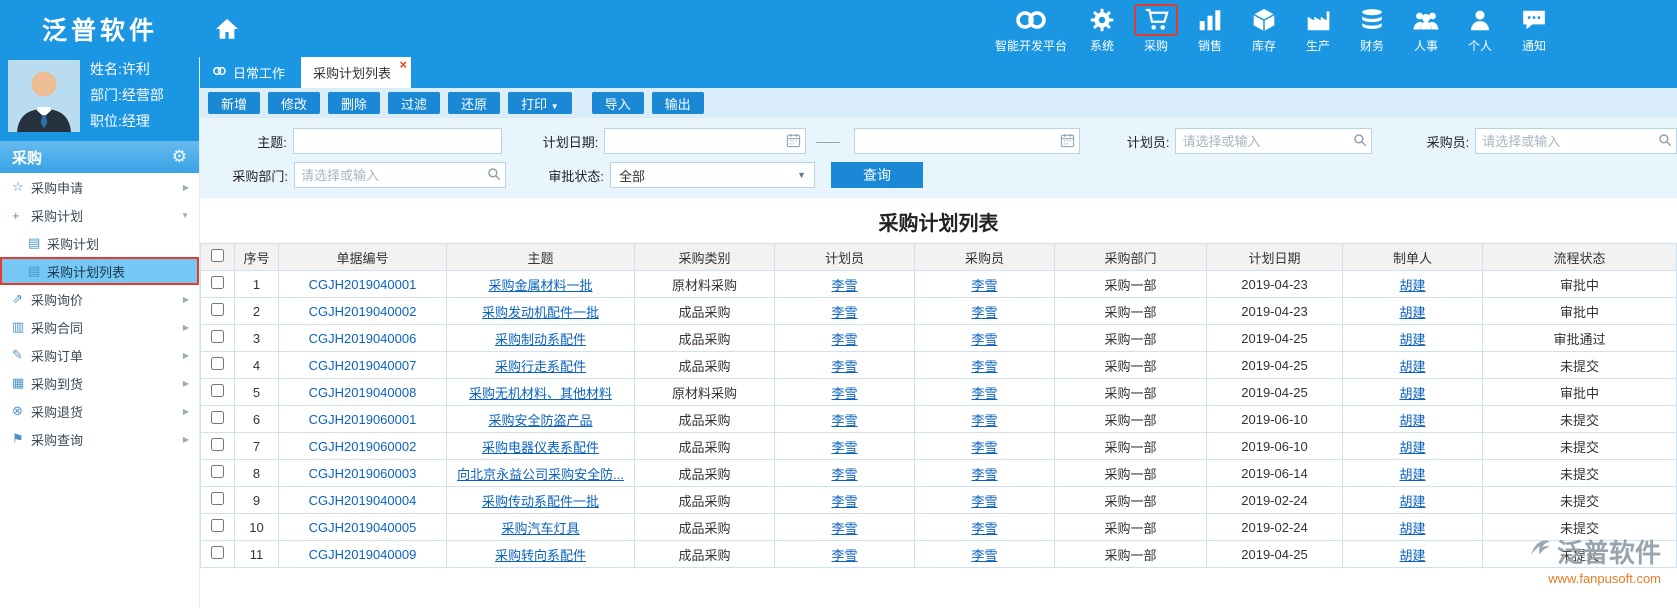  I want to click on sidebar-item-purchase-return: ⊗ 采购退货 ▶, so click(99, 411).